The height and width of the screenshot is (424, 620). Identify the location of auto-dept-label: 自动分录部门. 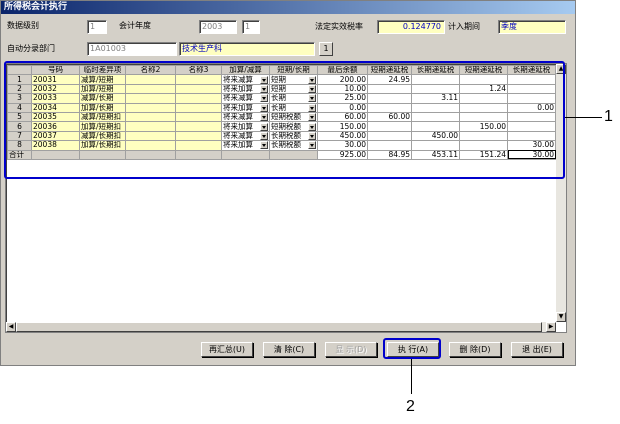
(31, 48).